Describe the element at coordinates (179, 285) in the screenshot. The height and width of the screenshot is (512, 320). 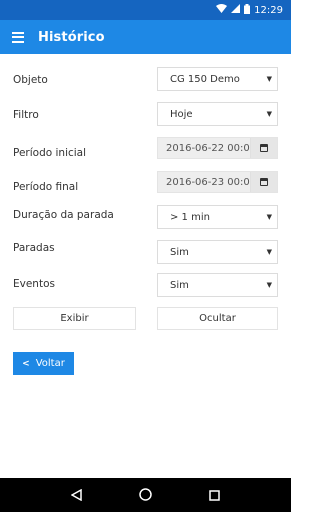
I see `eventos-value: Sim` at that location.